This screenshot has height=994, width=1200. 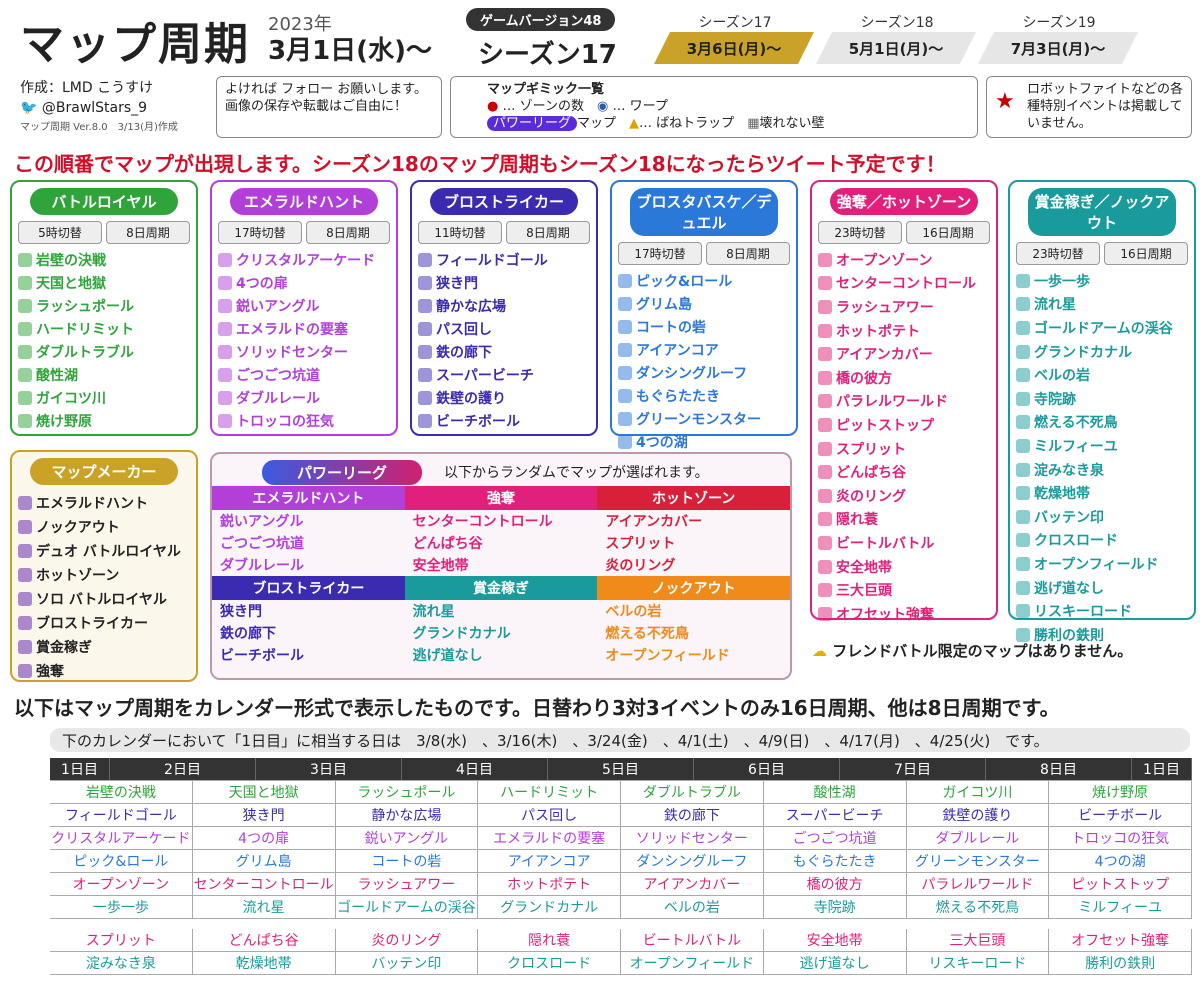 What do you see at coordinates (504, 232) in the screenshot?
I see `mode-chips: 11時切替 8日周期` at bounding box center [504, 232].